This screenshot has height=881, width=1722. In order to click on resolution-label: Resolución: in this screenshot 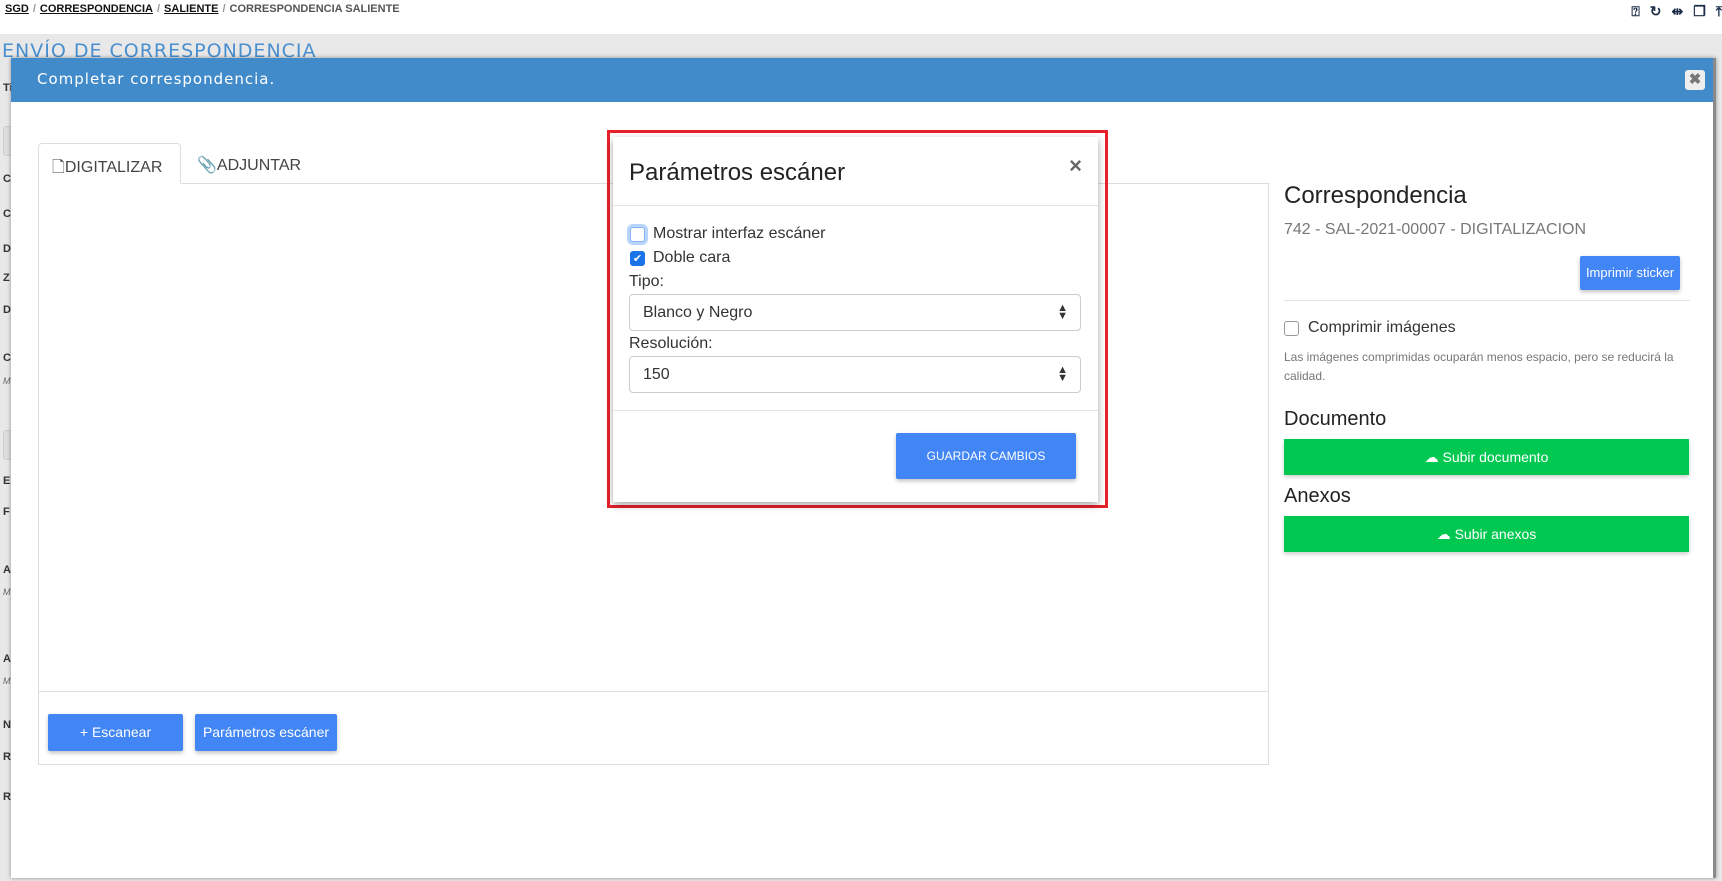, I will do `click(671, 343)`.